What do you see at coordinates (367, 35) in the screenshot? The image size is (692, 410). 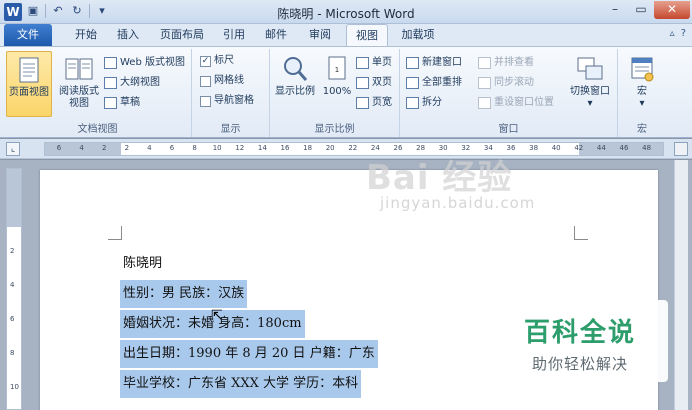 I see `tab-view: 视图` at bounding box center [367, 35].